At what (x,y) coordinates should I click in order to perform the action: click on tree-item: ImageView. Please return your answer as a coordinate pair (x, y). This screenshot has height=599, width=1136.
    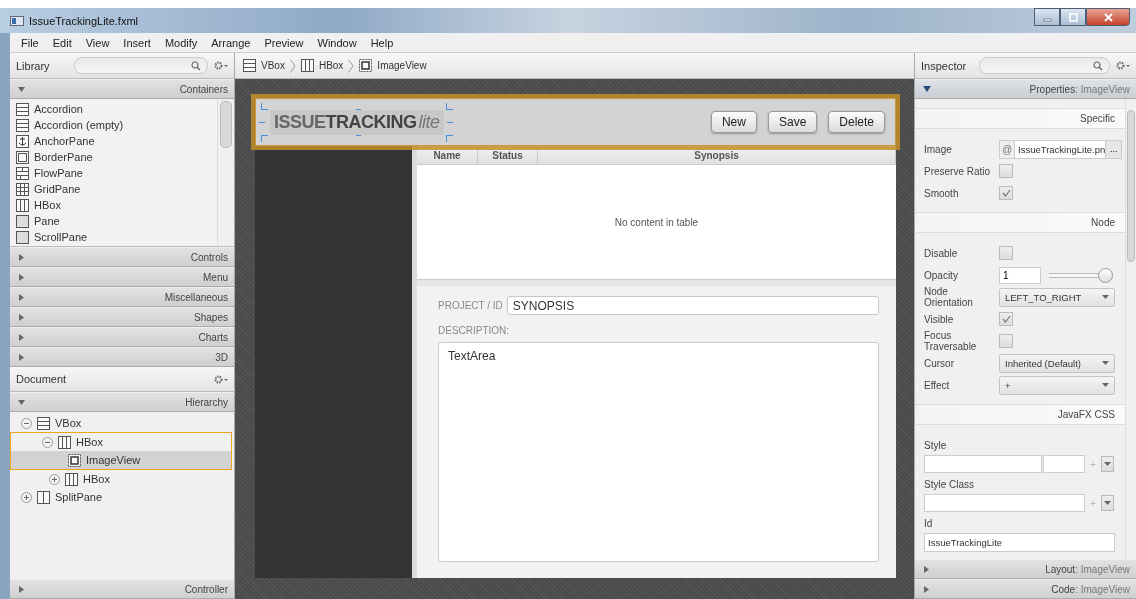
    Looking at the image, I should click on (113, 460).